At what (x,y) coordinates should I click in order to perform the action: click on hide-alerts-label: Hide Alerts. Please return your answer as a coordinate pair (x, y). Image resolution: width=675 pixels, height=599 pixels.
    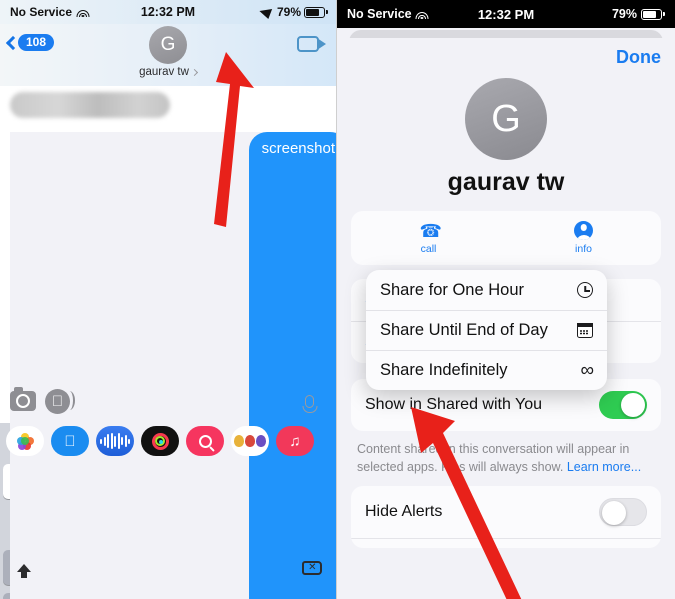
    Looking at the image, I should click on (404, 512).